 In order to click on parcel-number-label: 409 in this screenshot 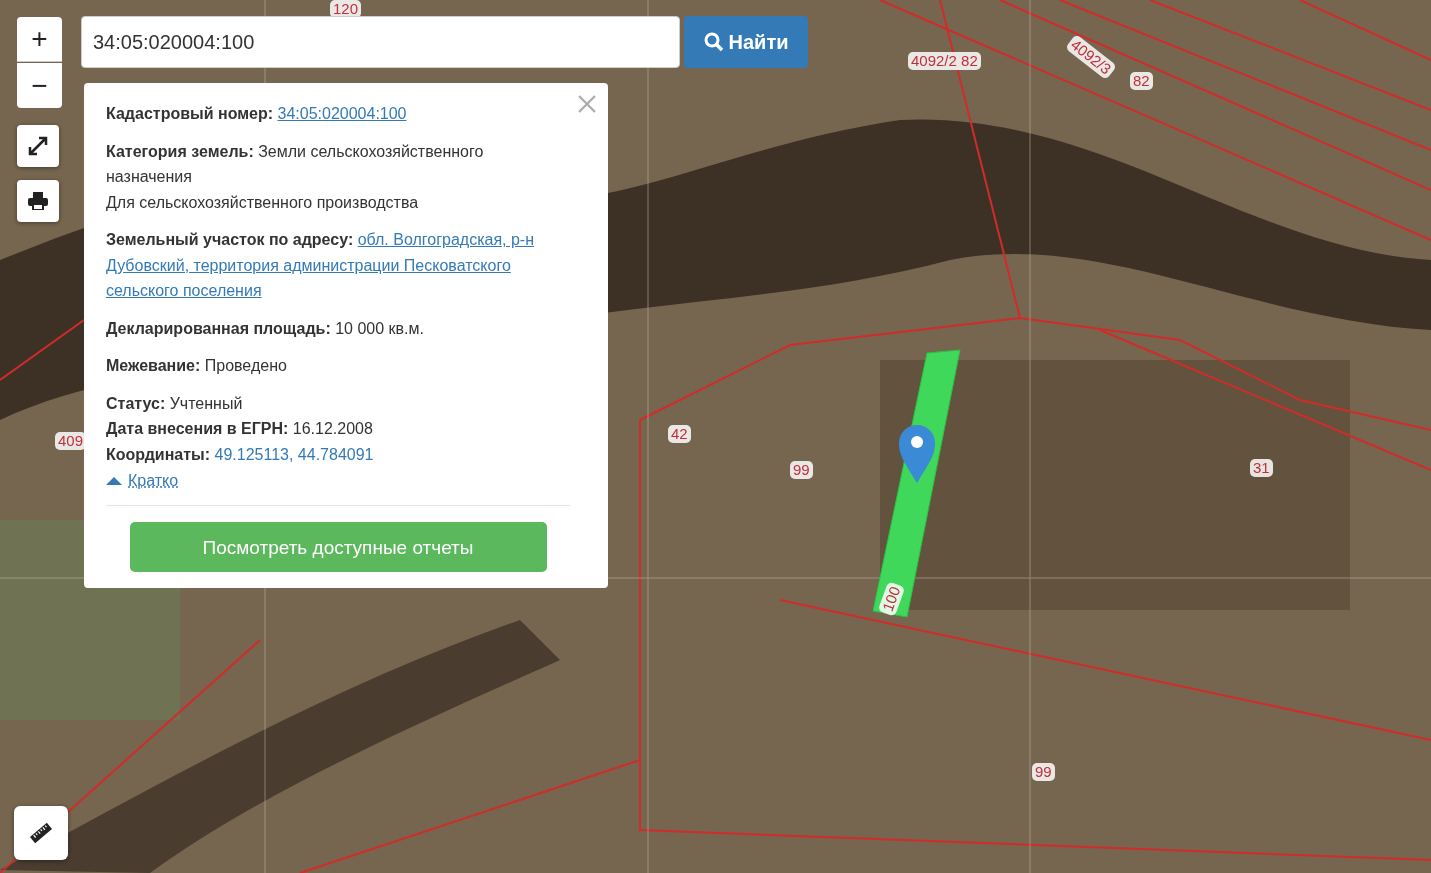, I will do `click(71, 441)`.